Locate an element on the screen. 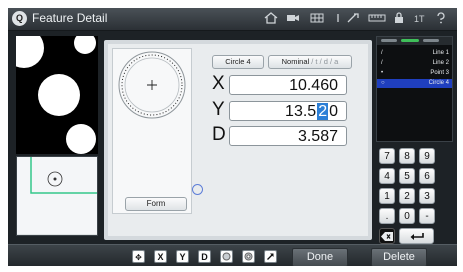 This screenshot has height=272, width=463. arrow-icon is located at coordinates (270, 256).